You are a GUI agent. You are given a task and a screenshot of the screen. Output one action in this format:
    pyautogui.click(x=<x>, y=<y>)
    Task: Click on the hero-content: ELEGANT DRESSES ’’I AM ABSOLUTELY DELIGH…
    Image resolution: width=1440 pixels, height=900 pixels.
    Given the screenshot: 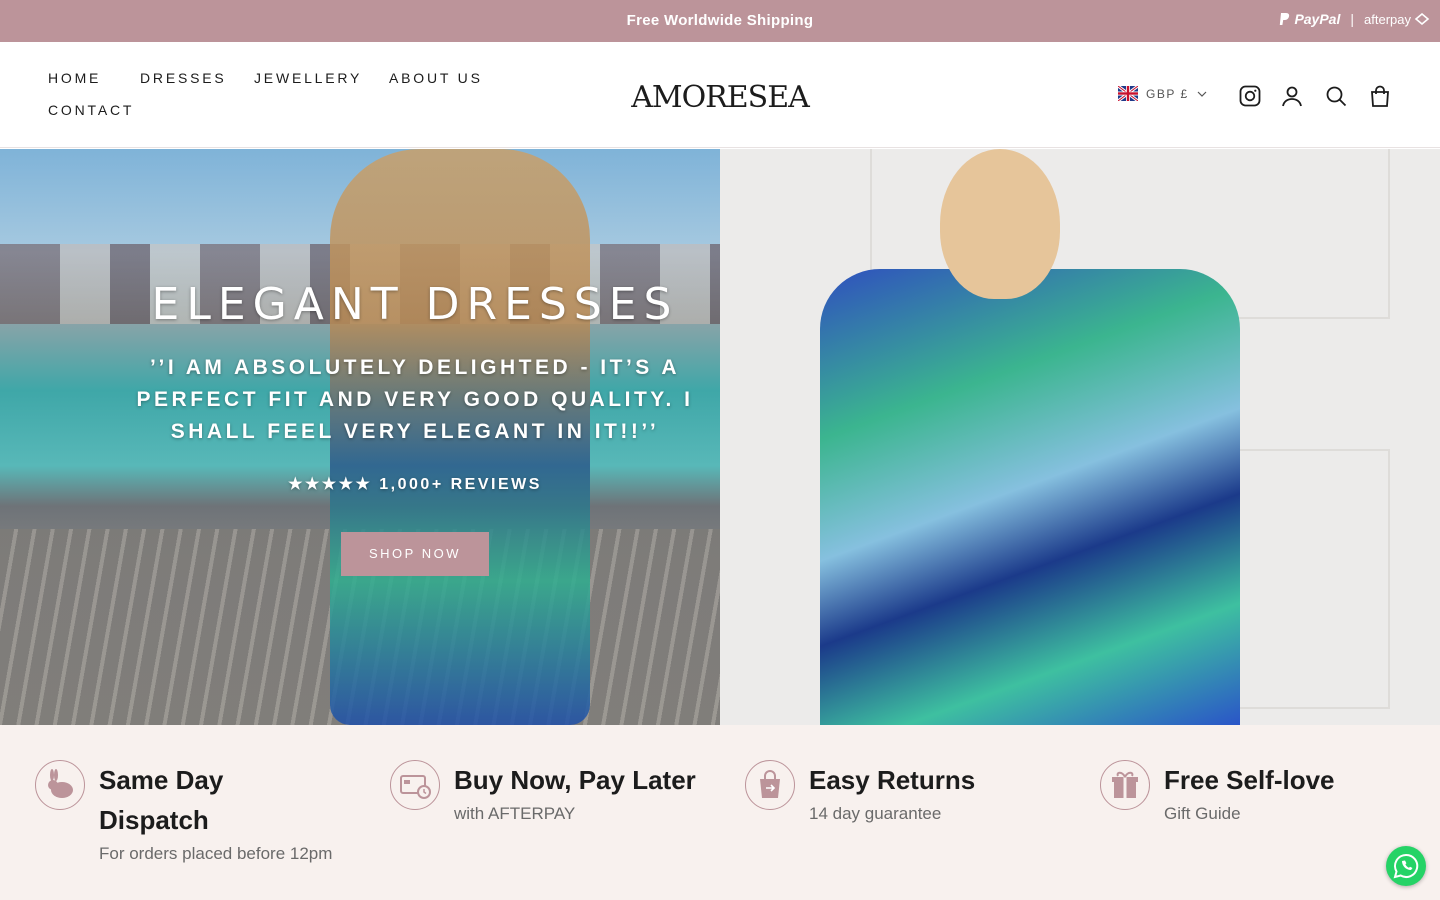 What is the action you would take?
    pyautogui.click(x=415, y=427)
    